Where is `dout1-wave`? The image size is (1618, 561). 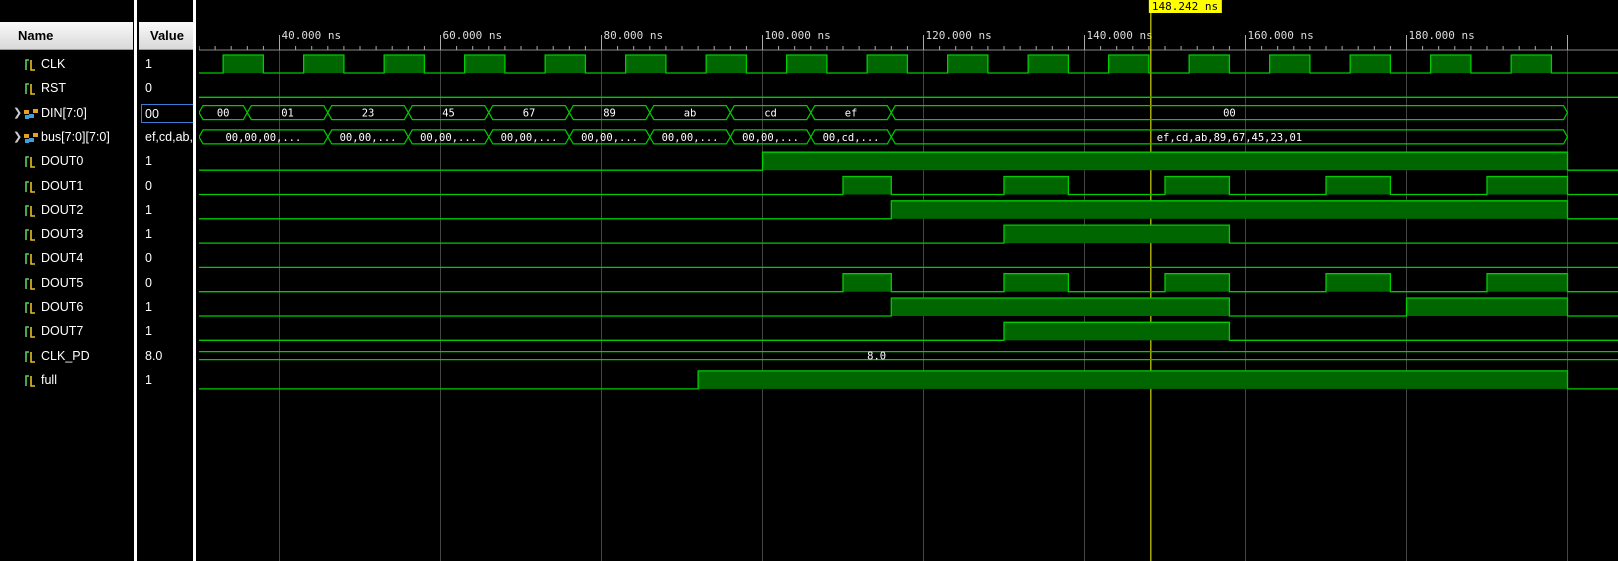 dout1-wave is located at coordinates (908, 185).